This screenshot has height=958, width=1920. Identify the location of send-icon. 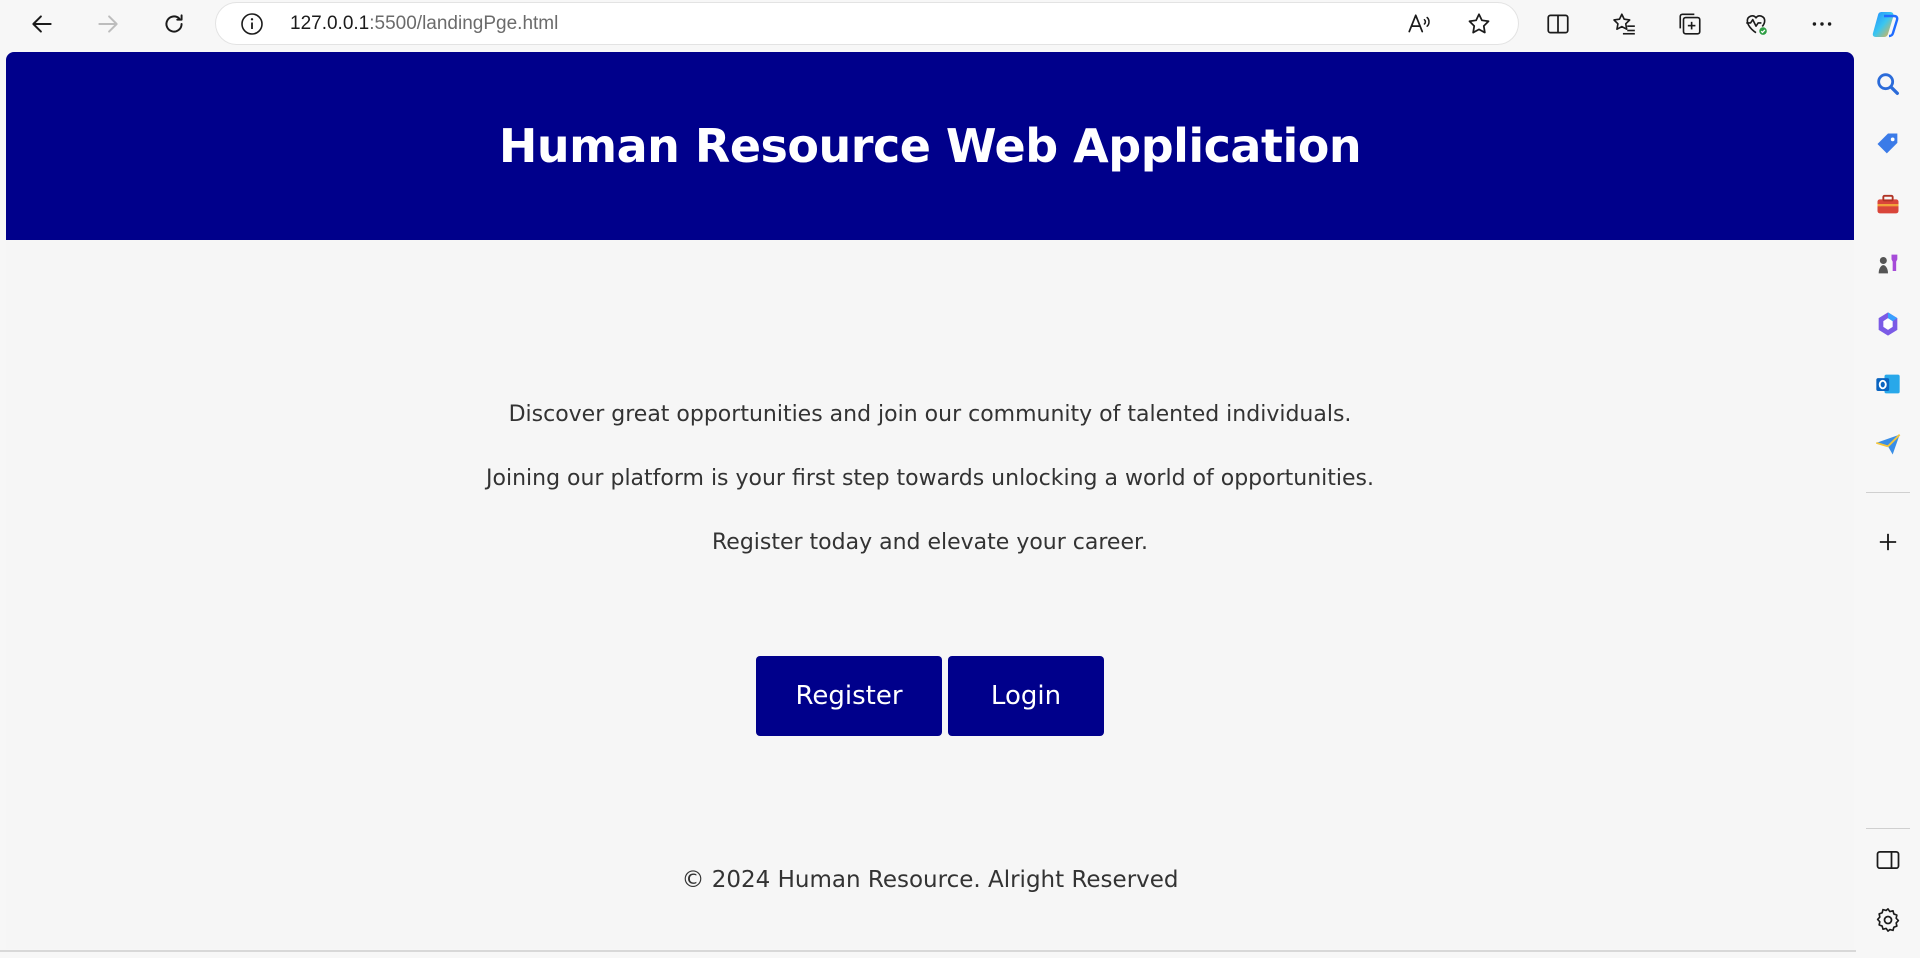
(1888, 444).